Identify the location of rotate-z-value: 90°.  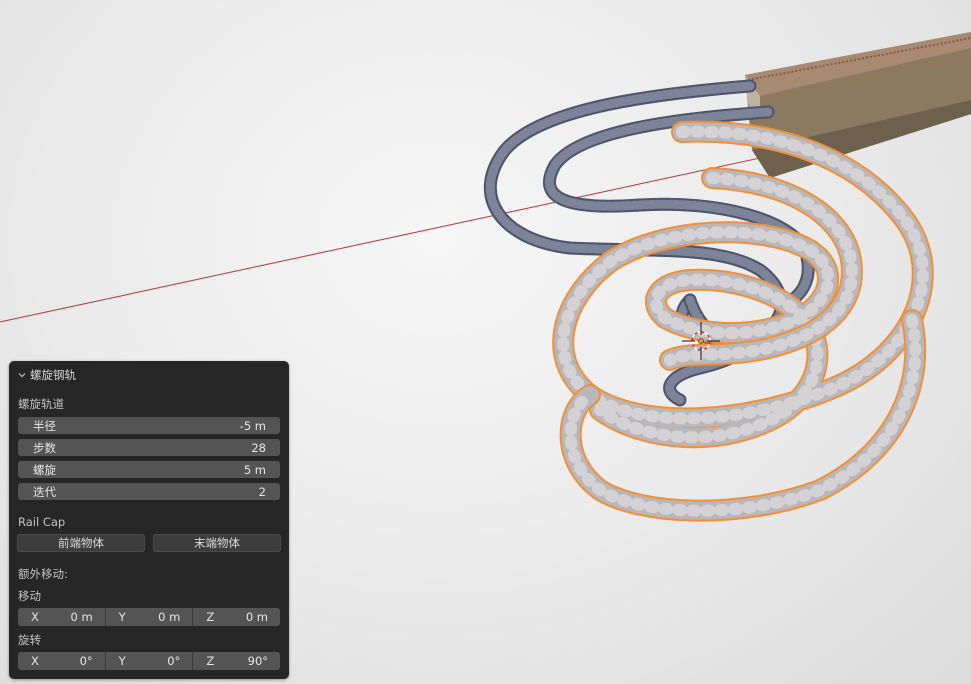
(258, 661).